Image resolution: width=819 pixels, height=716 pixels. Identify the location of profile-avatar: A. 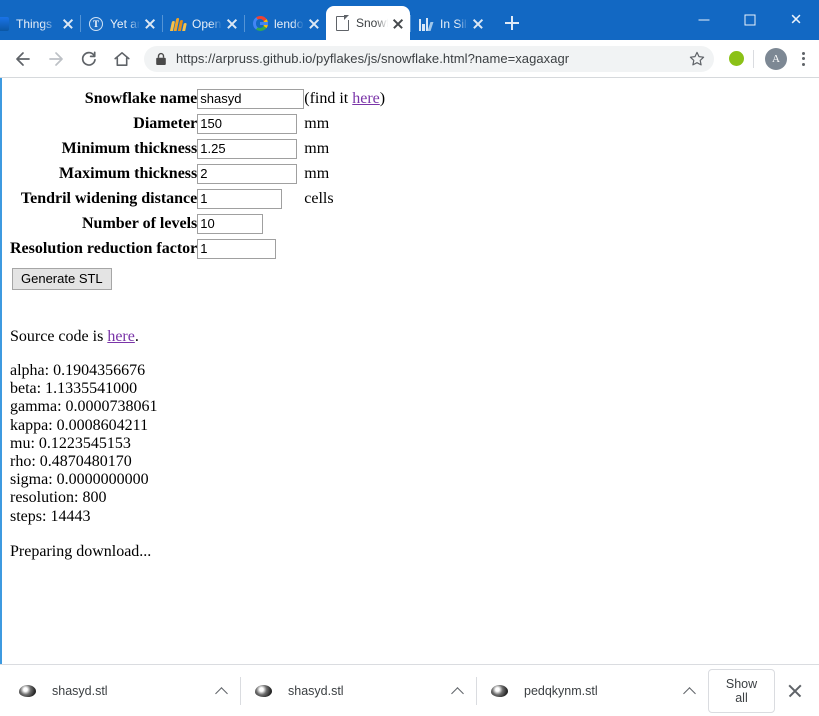
(776, 58).